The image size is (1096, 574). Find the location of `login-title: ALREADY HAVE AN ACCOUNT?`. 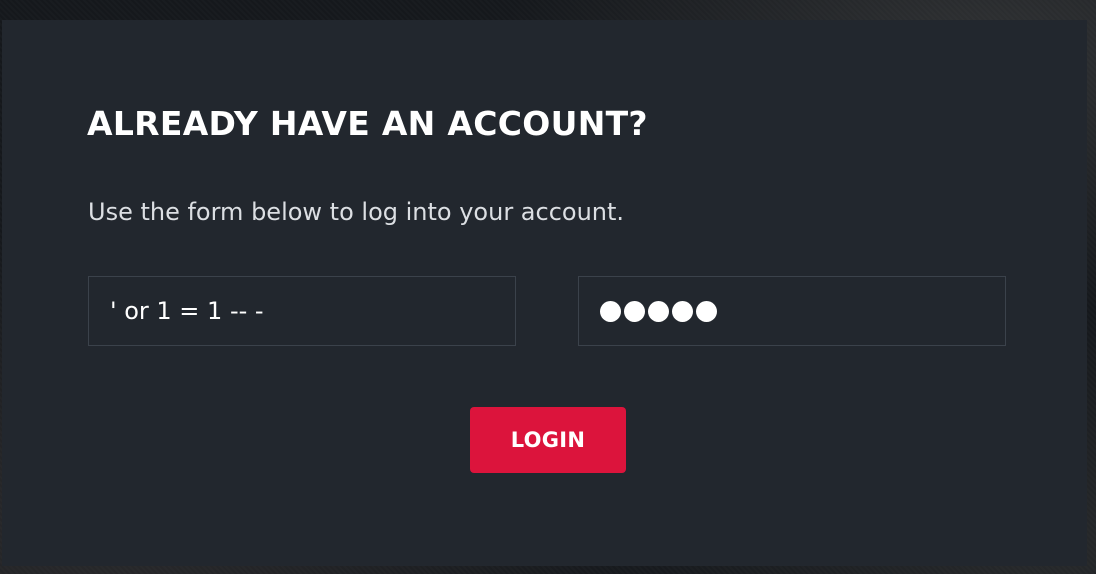

login-title: ALREADY HAVE AN ACCOUNT? is located at coordinates (367, 123).